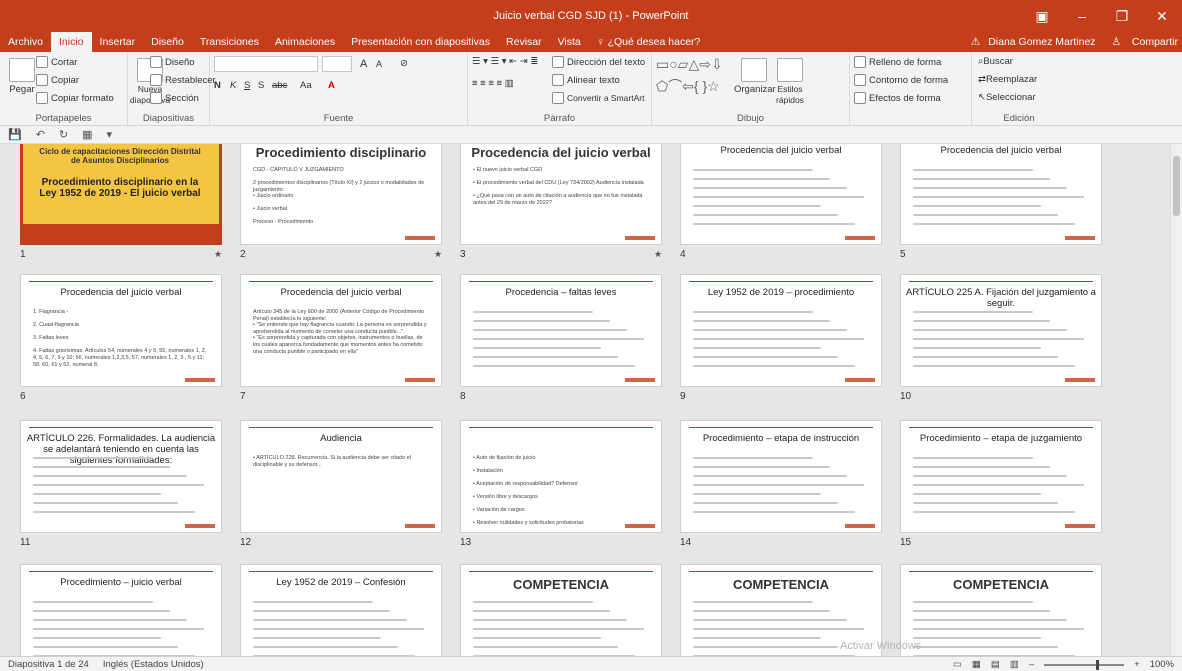 Image resolution: width=1182 pixels, height=671 pixels. Describe the element at coordinates (363, 64) in the screenshot. I see `font-size-up: A` at that location.